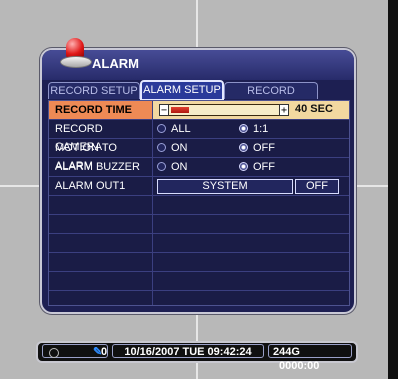  I want to click on tab-alarm-setup: ALARM SETUP, so click(182, 90).